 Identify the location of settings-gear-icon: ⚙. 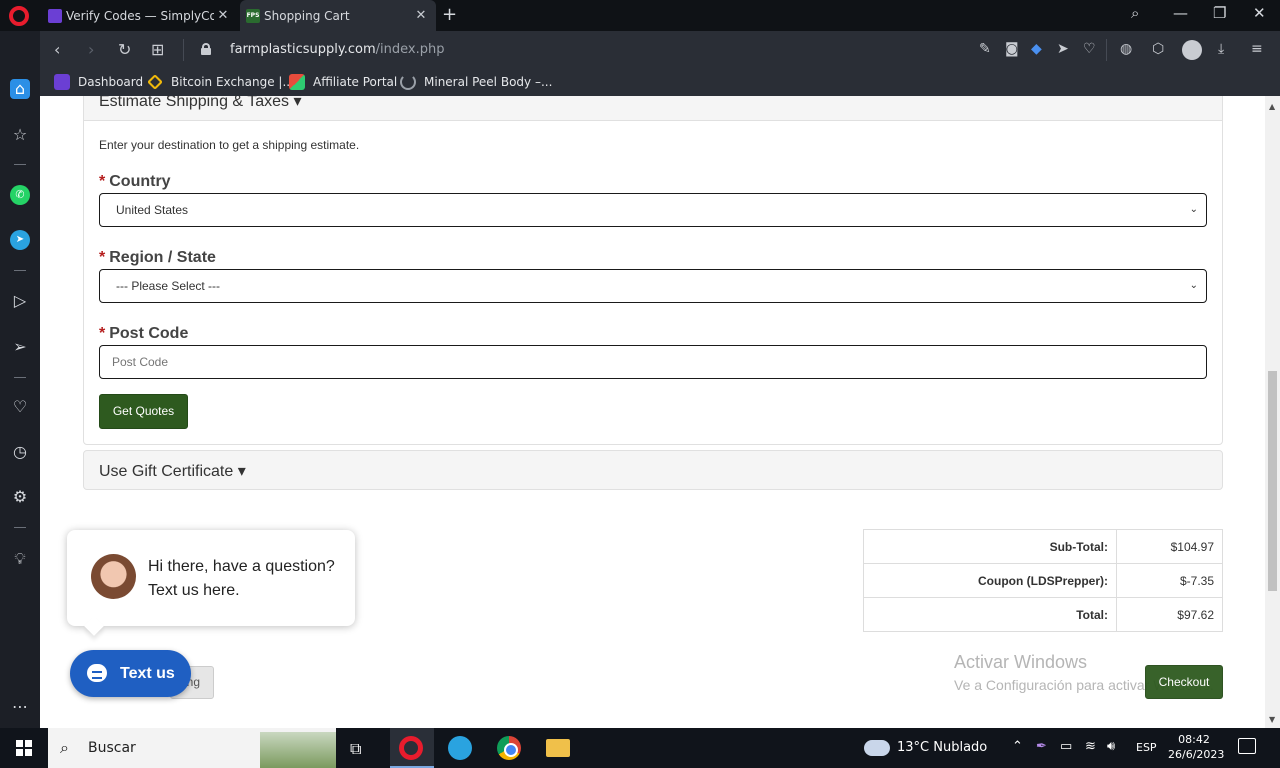
(20, 497).